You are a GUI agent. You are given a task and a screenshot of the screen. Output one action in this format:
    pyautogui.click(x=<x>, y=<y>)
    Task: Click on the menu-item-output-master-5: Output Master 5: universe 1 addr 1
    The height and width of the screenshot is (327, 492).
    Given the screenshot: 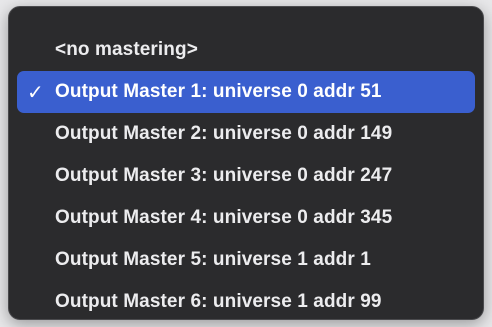 What is the action you would take?
    pyautogui.click(x=246, y=260)
    